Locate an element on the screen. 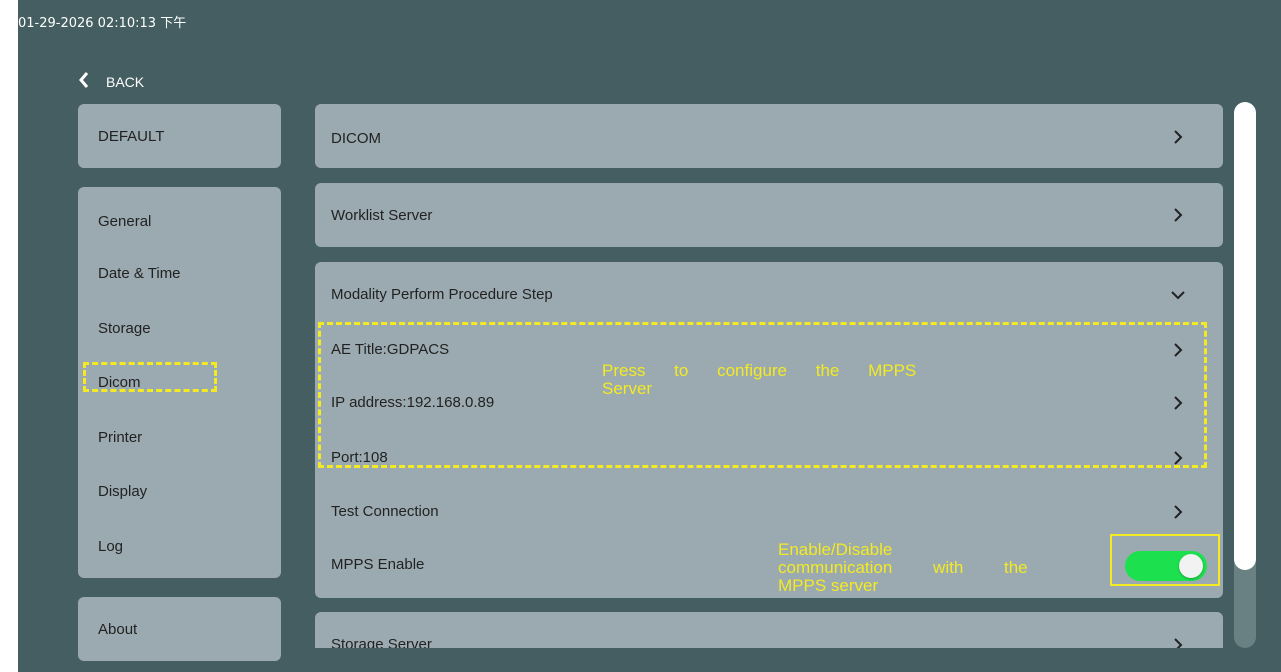  mpps-header: Modality Perform Procedure Step is located at coordinates (769, 292).